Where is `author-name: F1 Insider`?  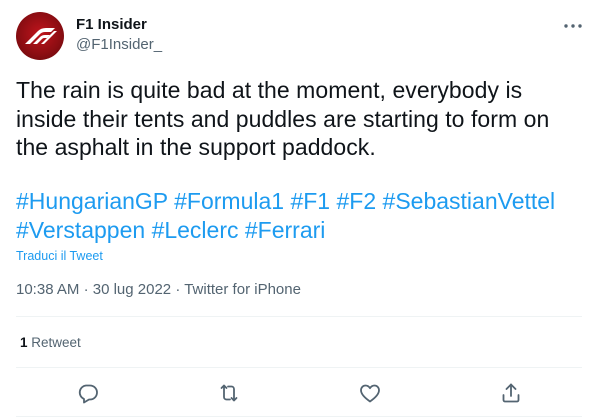 author-name: F1 Insider is located at coordinates (111, 25).